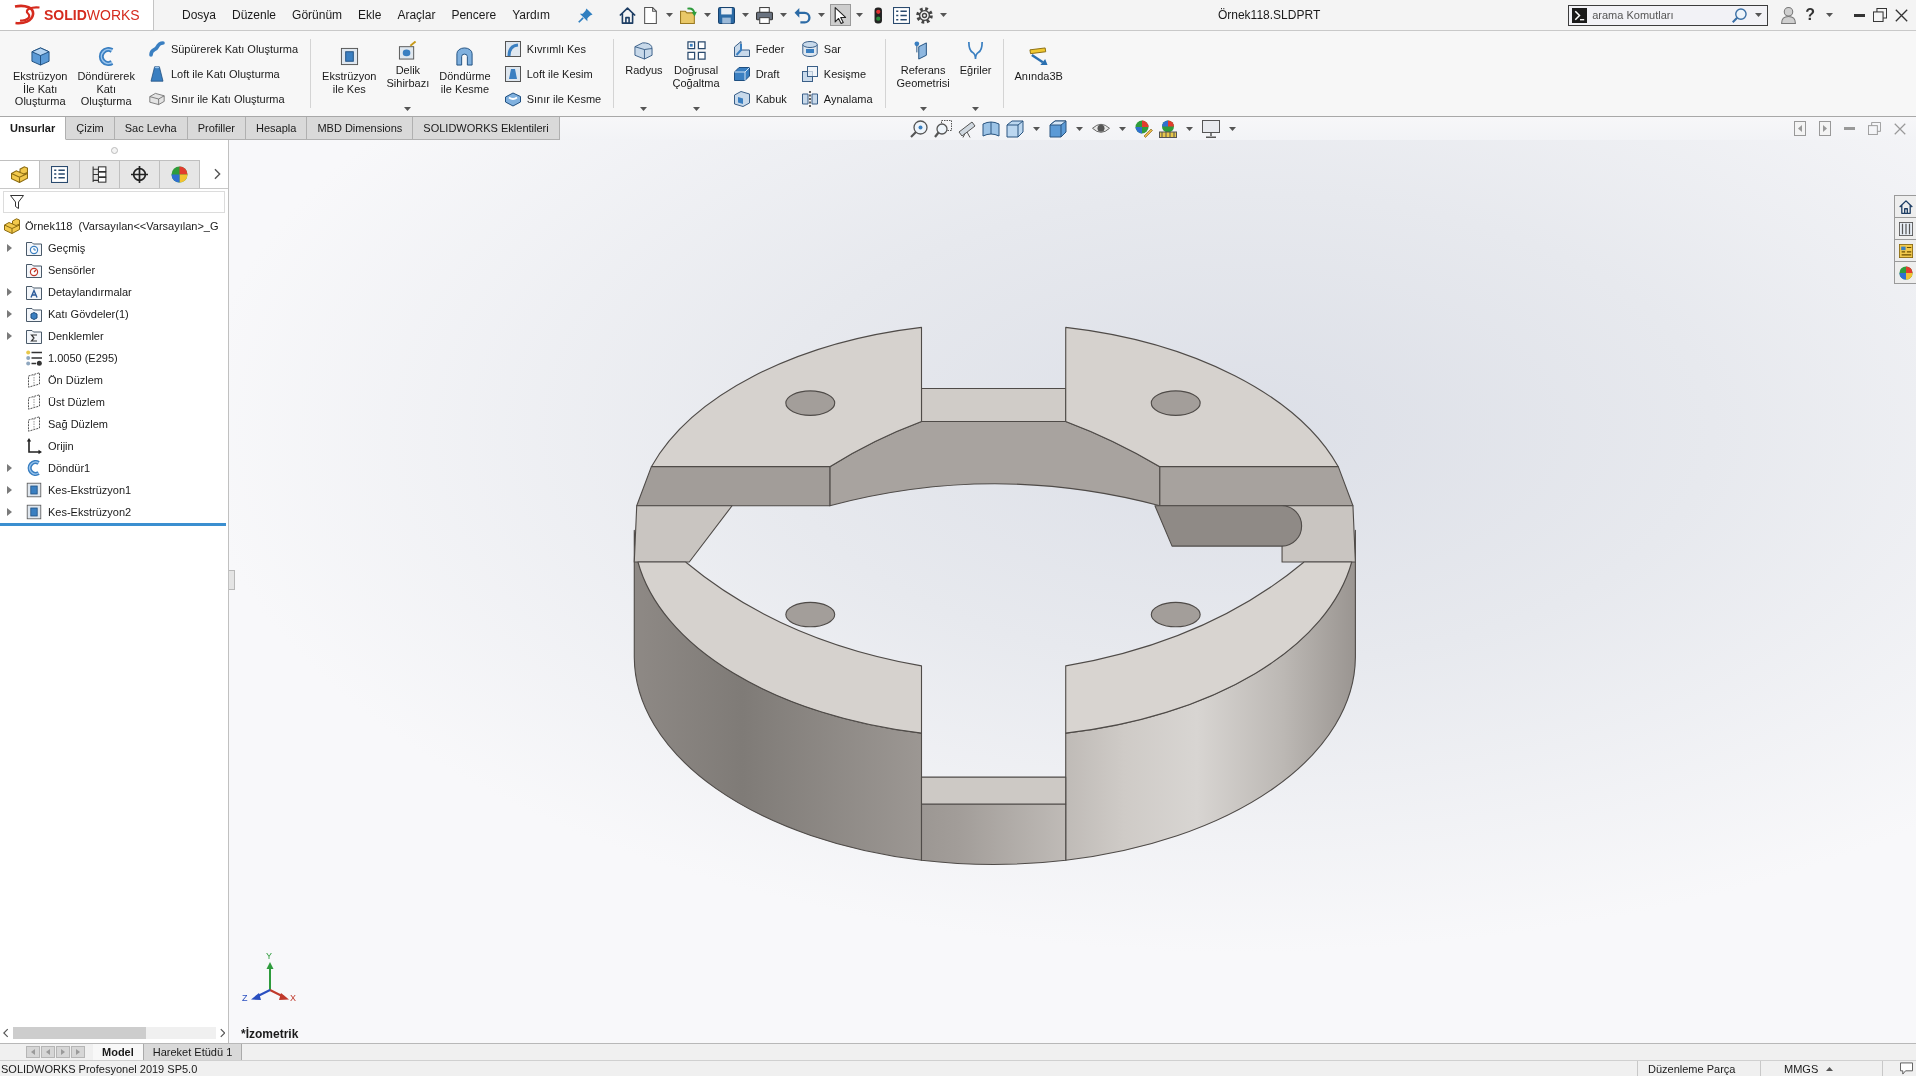 This screenshot has height=1076, width=1916. Describe the element at coordinates (474, 15) in the screenshot. I see `menu-item: Pencere` at that location.